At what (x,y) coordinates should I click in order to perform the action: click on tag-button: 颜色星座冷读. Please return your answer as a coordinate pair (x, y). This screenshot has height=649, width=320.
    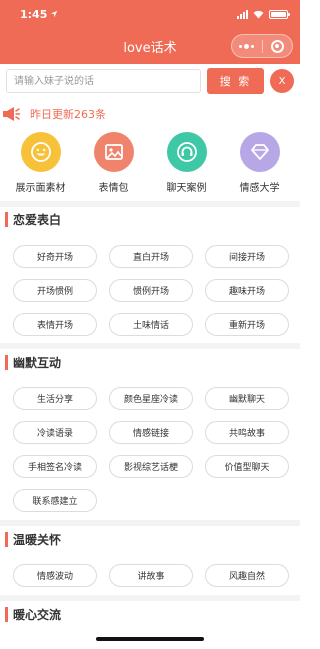
    Looking at the image, I should click on (151, 398).